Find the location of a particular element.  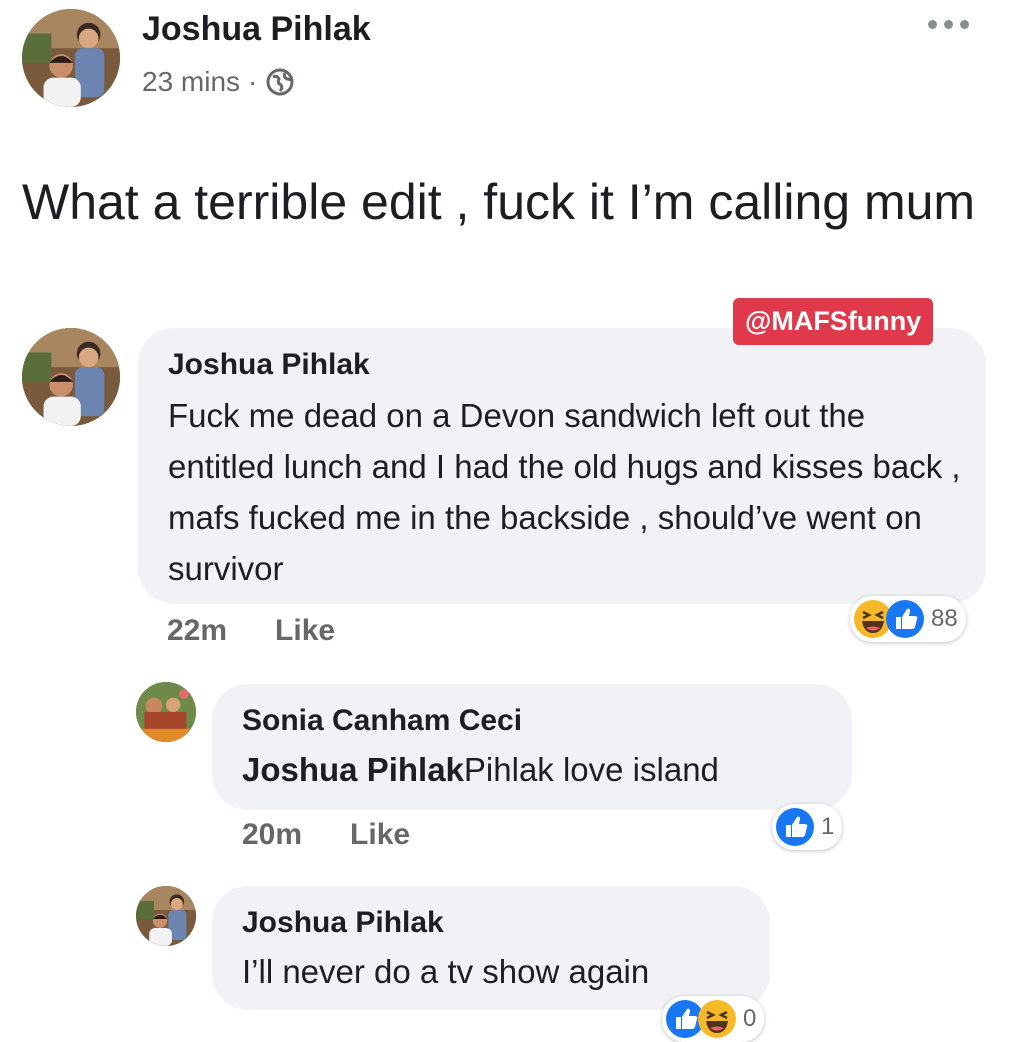

reply-reaction-summary: 0 is located at coordinates (713, 1019).